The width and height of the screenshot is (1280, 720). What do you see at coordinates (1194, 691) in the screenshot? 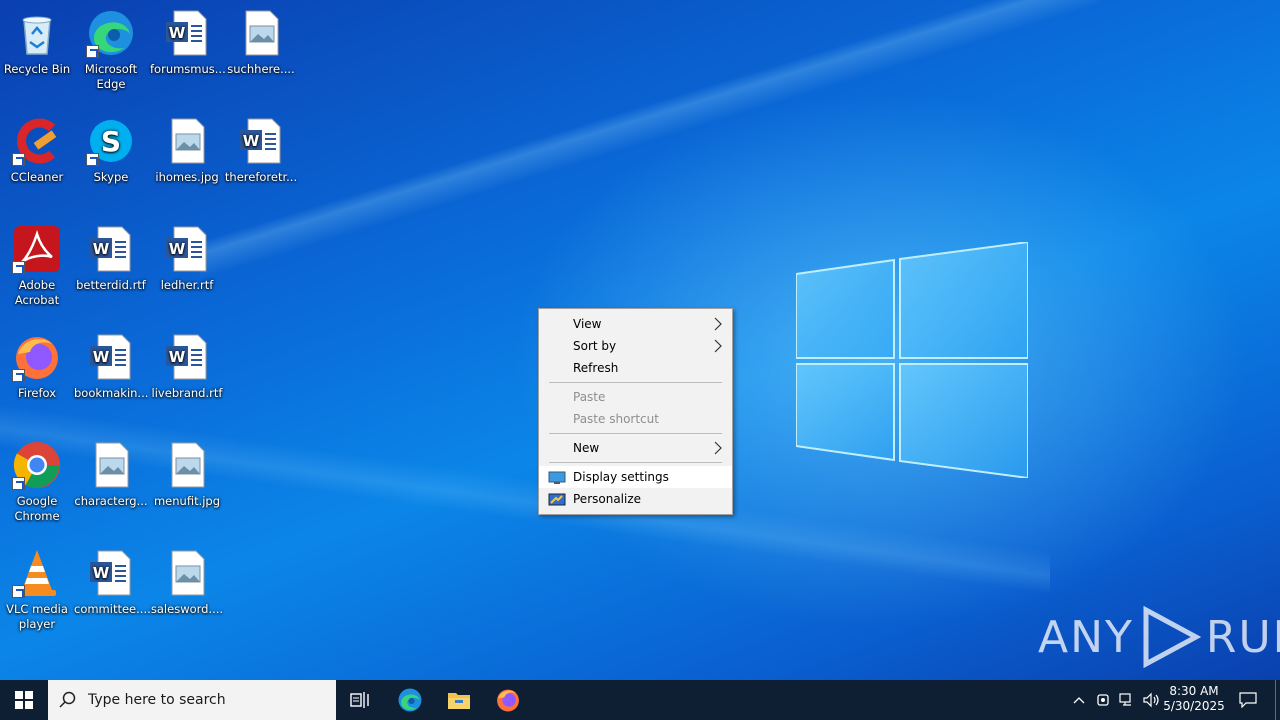
I see `clock-time: 8:30 AM` at bounding box center [1194, 691].